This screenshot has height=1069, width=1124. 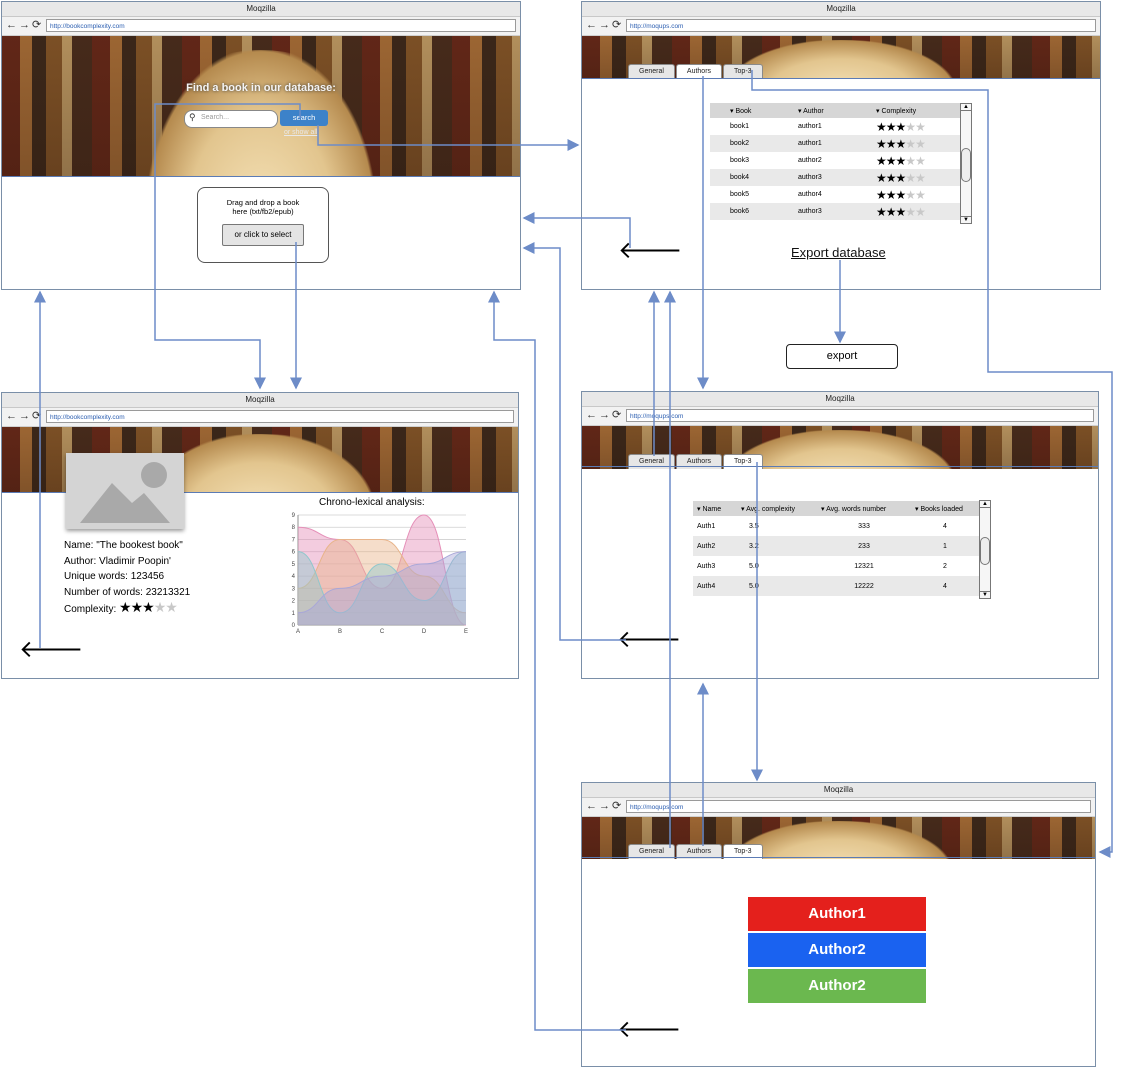 What do you see at coordinates (380, 574) in the screenshot?
I see `chrono-lexical-chart: 0123456789A B C D E` at bounding box center [380, 574].